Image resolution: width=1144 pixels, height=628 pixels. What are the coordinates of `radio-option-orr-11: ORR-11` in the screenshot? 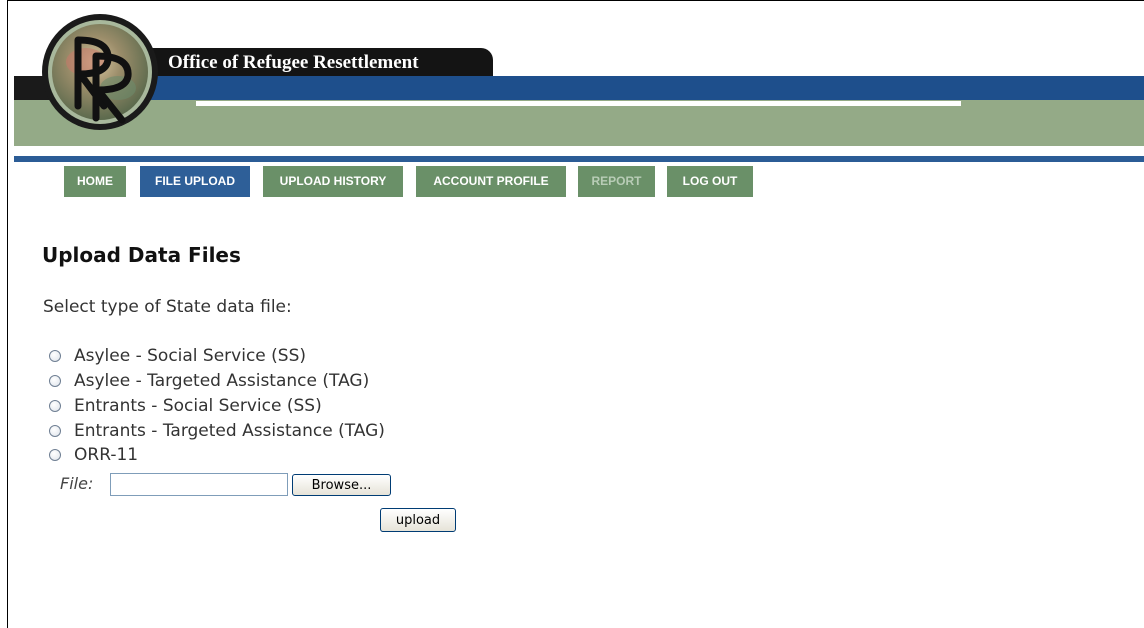 It's located at (93, 454).